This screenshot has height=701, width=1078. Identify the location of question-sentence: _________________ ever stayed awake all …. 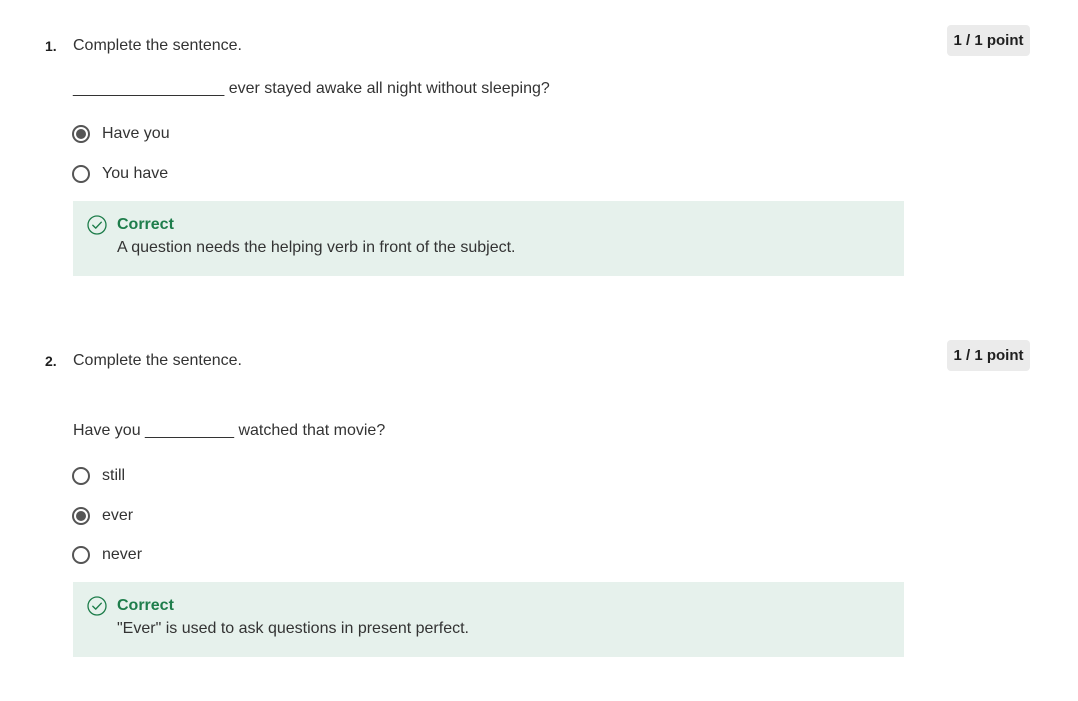
(311, 88).